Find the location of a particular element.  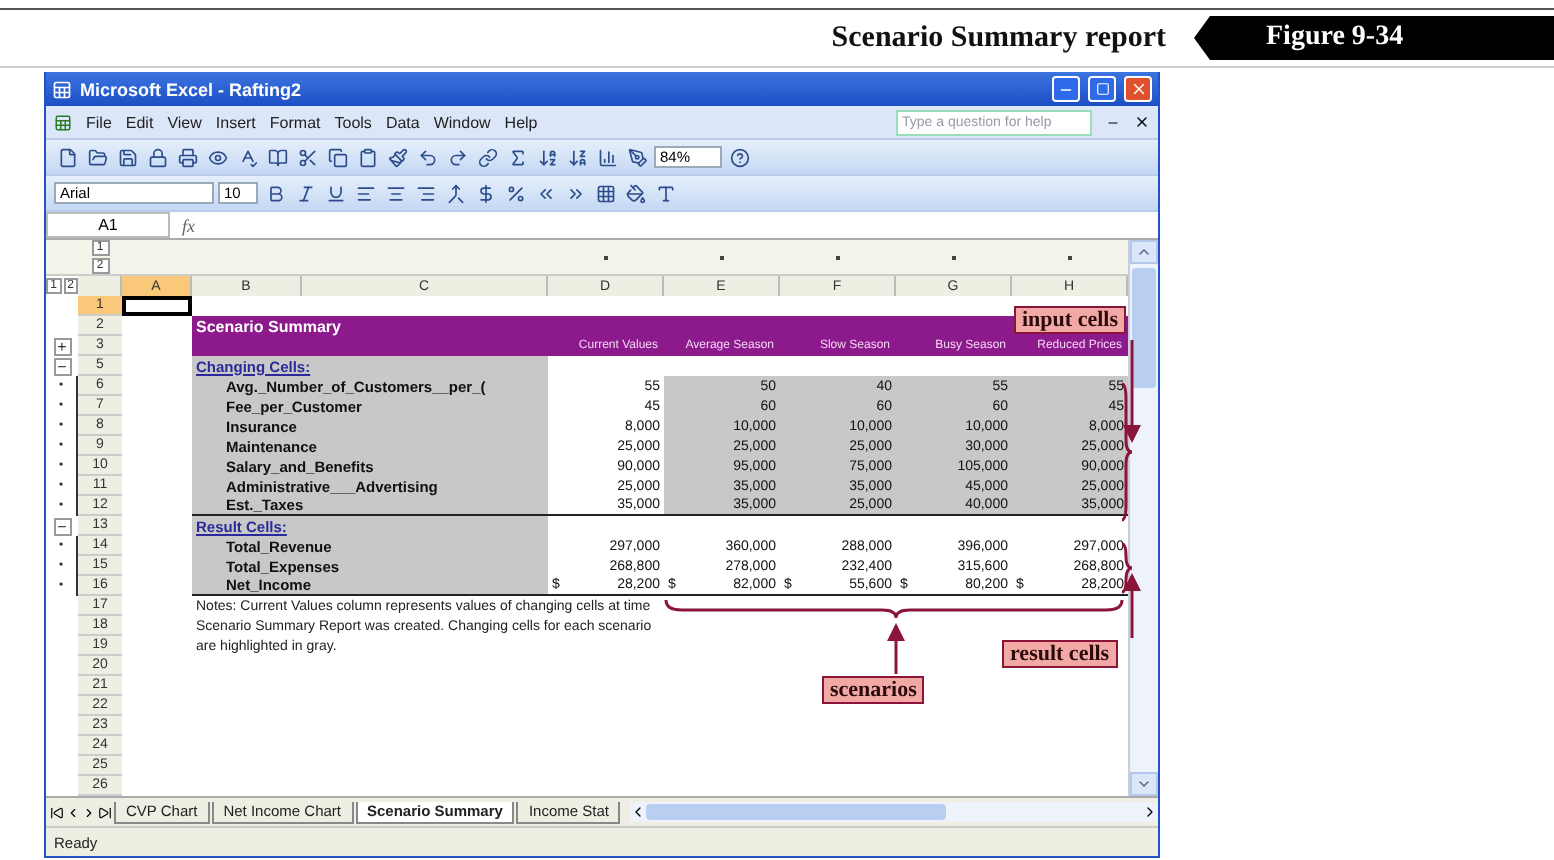

figure-label: Figure 9-34 is located at coordinates (1374, 38).